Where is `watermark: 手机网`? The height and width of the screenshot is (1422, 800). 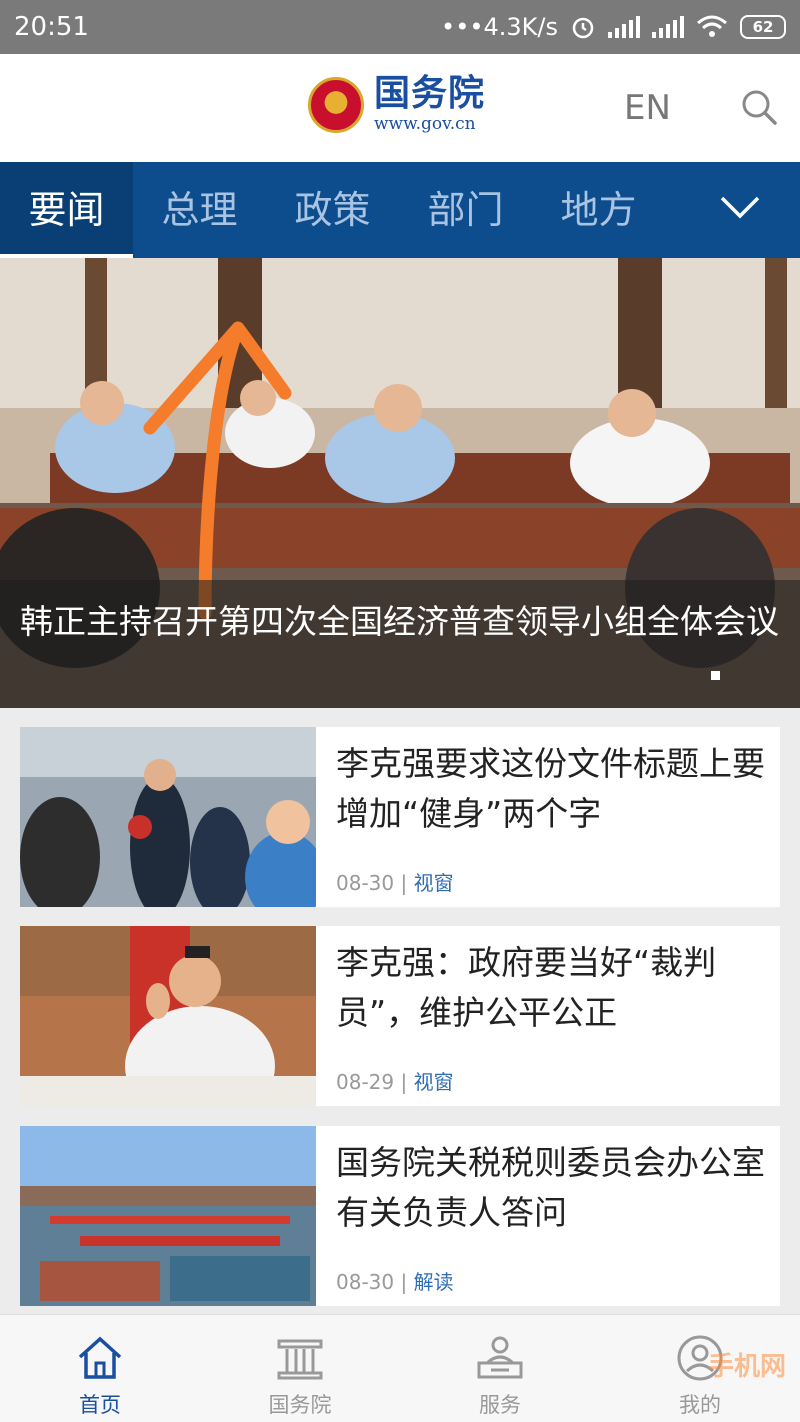 watermark: 手机网 is located at coordinates (746, 1367).